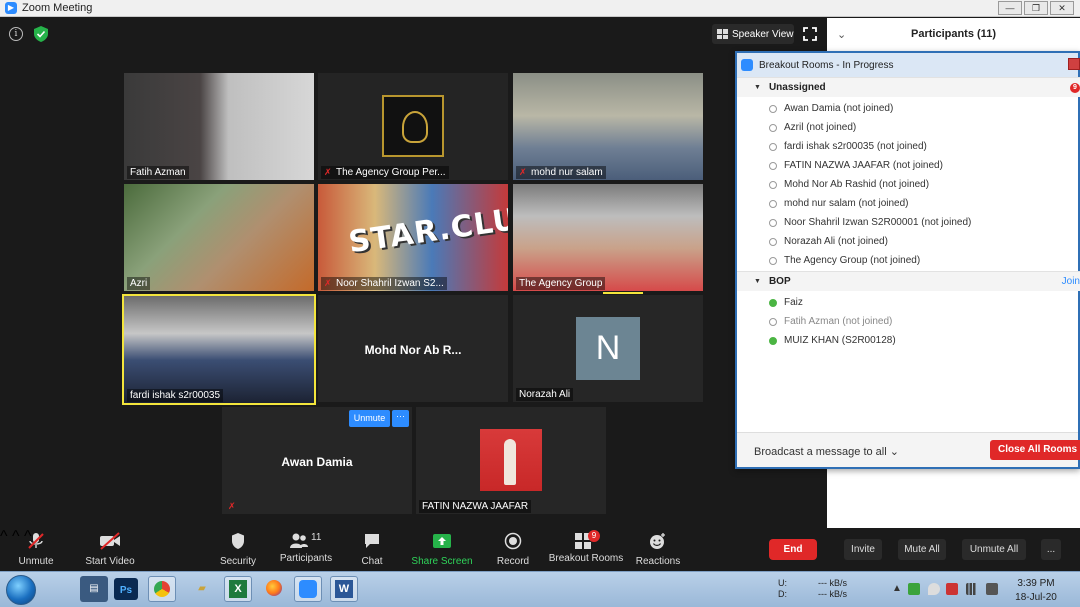 Image resolution: width=1080 pixels, height=607 pixels. I want to click on unmute-all-button: Unmute All, so click(994, 549).